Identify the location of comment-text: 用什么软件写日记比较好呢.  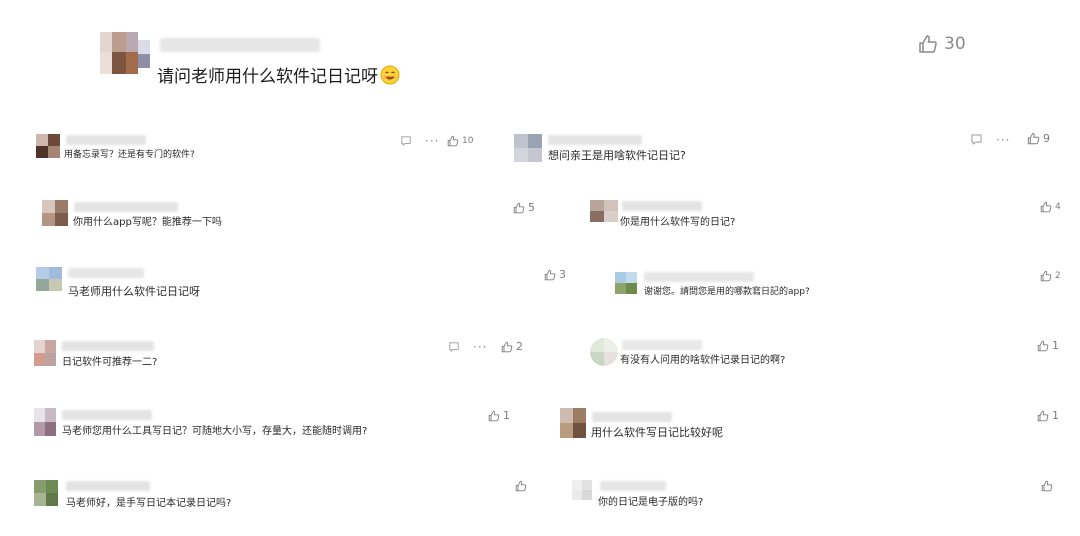
(657, 432).